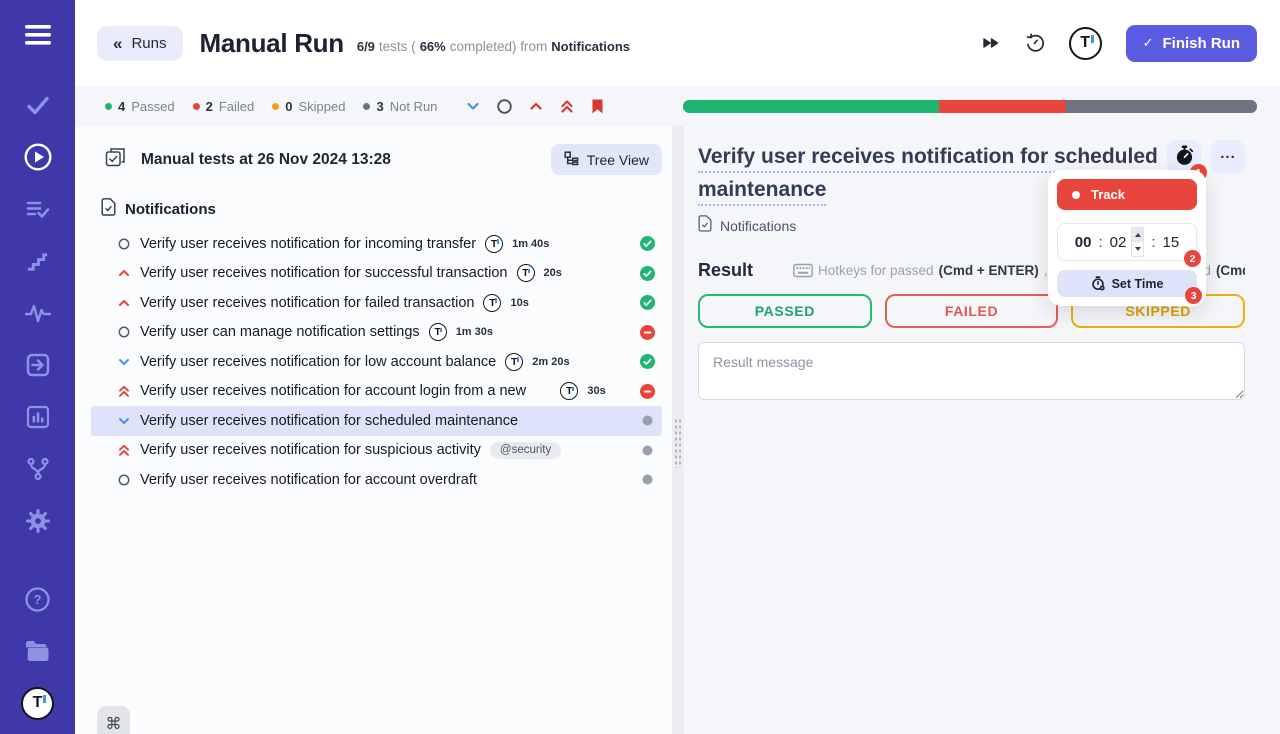 The height and width of the screenshot is (734, 1280). Describe the element at coordinates (1034, 43) in the screenshot. I see `retry-timer-icon` at that location.